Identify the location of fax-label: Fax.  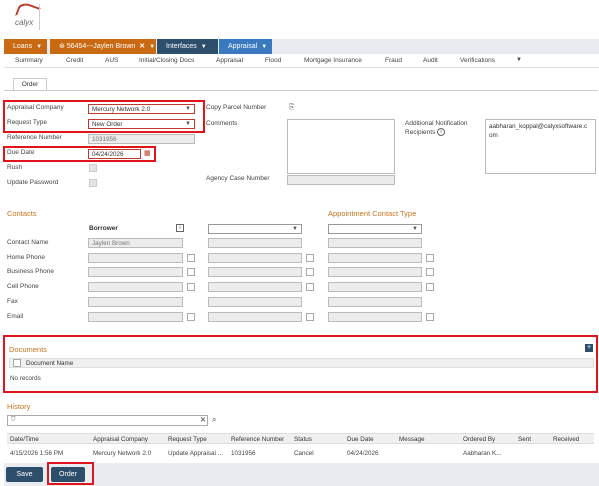
(12, 301).